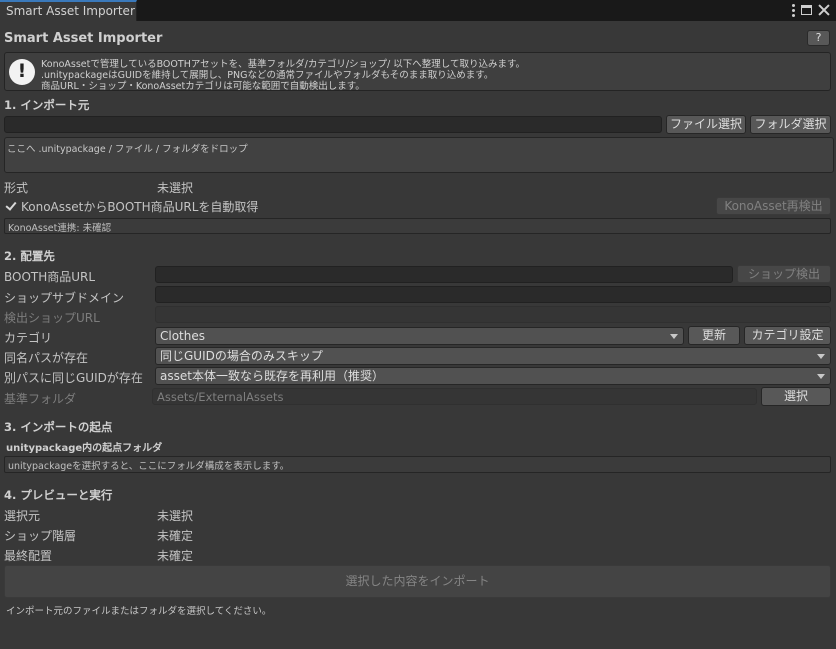 This screenshot has width=836, height=649. I want to click on source-label: 選択元, so click(22, 516).